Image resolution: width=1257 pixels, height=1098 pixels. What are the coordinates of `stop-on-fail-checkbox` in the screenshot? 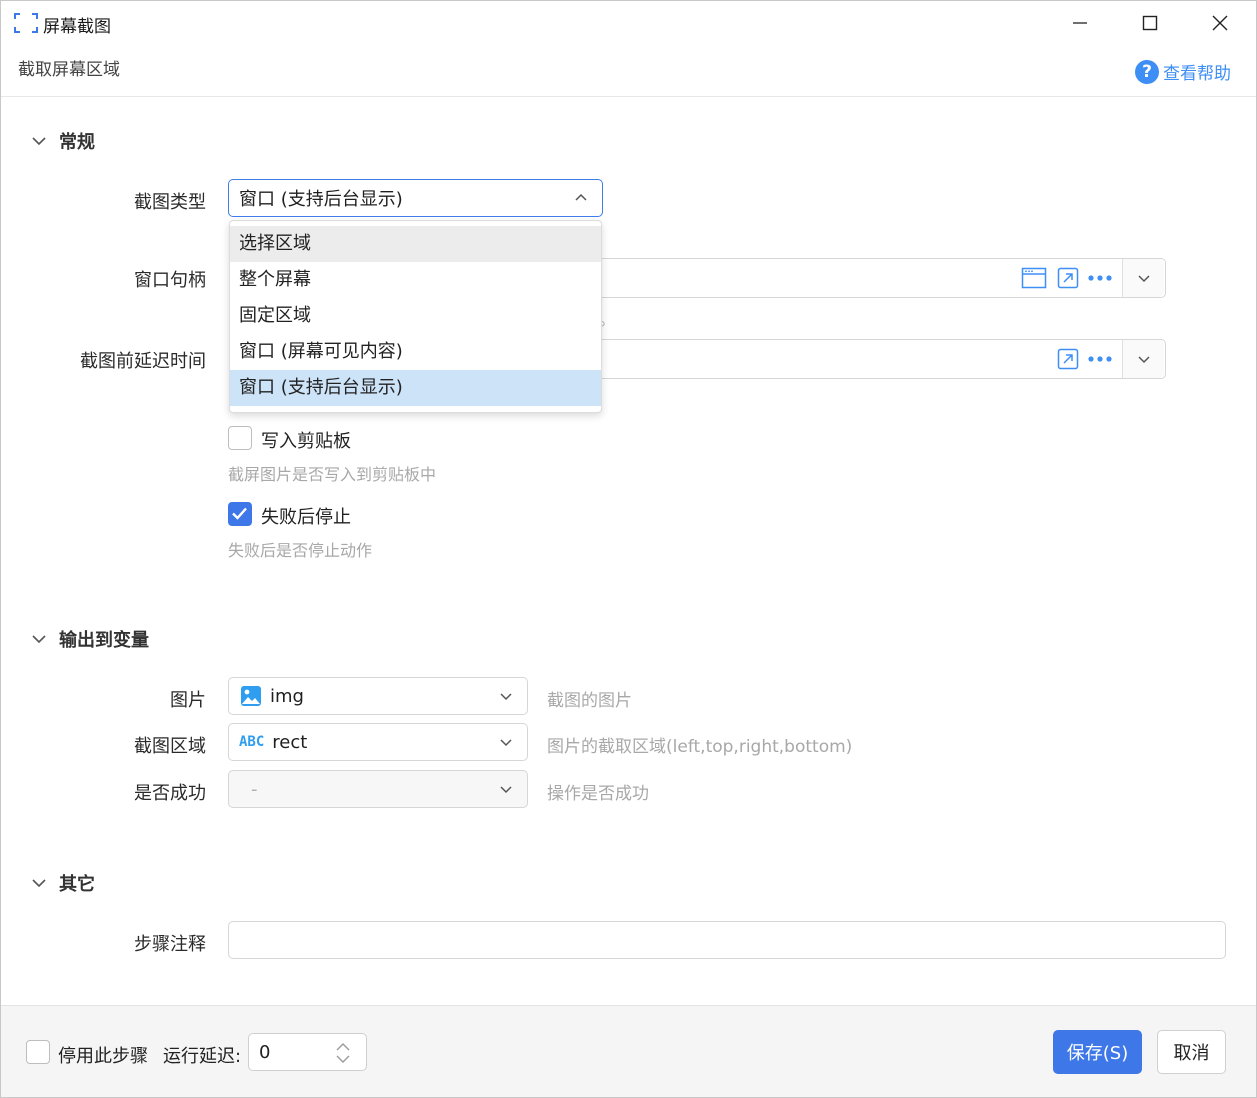 It's located at (240, 514).